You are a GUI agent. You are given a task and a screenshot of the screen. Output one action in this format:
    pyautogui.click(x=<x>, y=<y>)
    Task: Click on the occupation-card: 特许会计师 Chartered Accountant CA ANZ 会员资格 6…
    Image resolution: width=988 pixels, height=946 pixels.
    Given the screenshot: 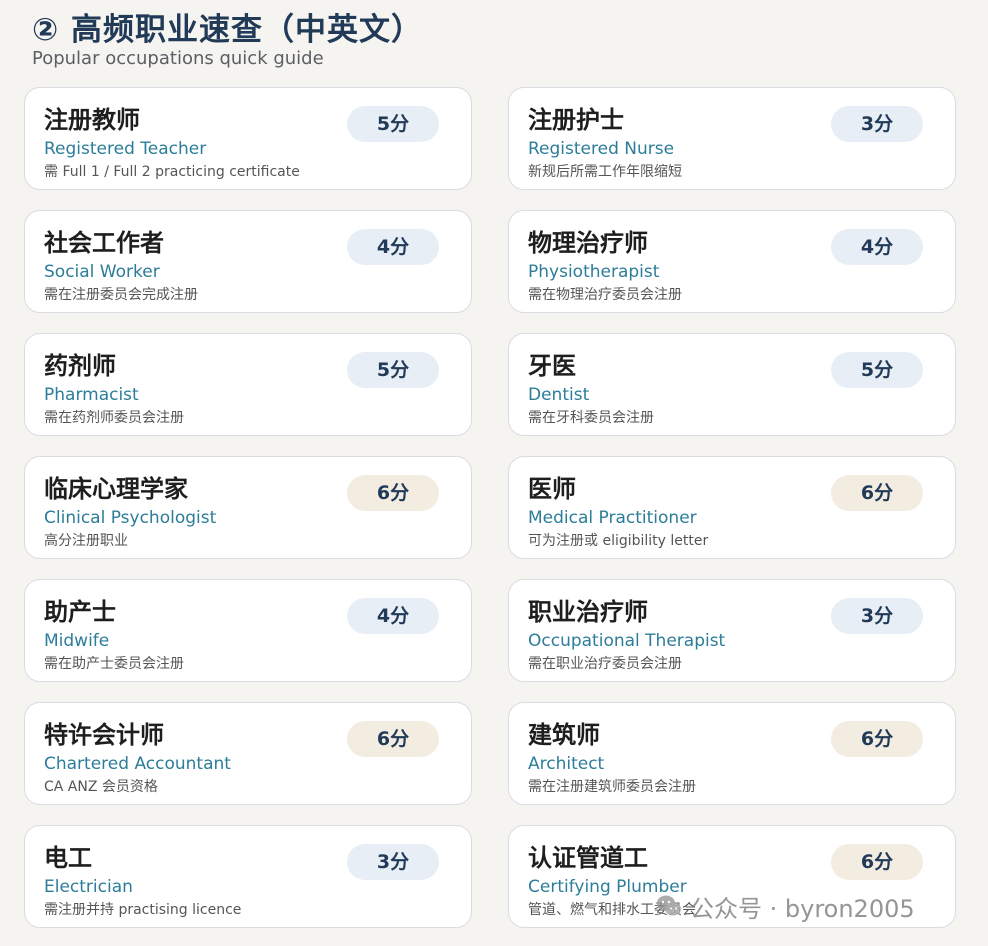 What is the action you would take?
    pyautogui.click(x=248, y=753)
    